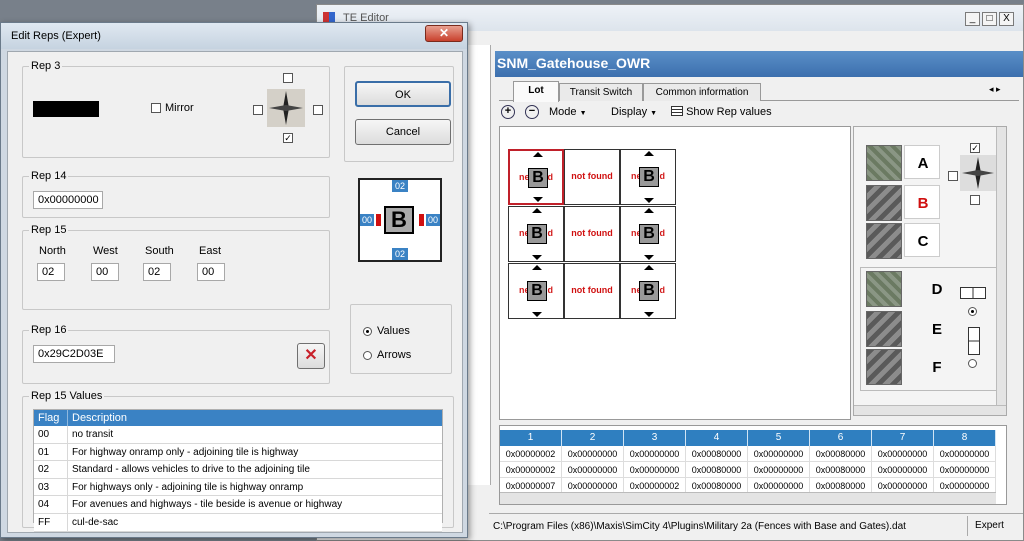 The width and height of the screenshot is (1024, 541). What do you see at coordinates (973, 293) in the screenshot?
I see `horizontal-split-icon` at bounding box center [973, 293].